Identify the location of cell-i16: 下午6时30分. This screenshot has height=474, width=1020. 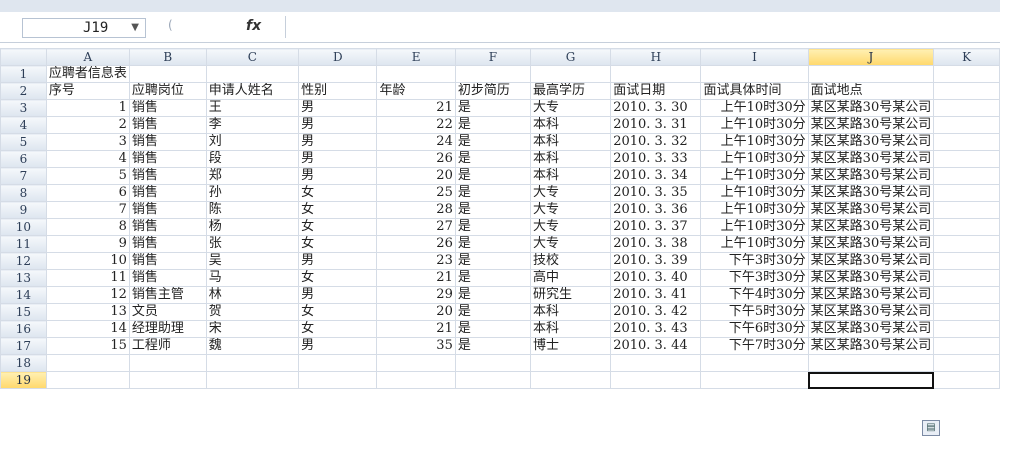
(754, 329).